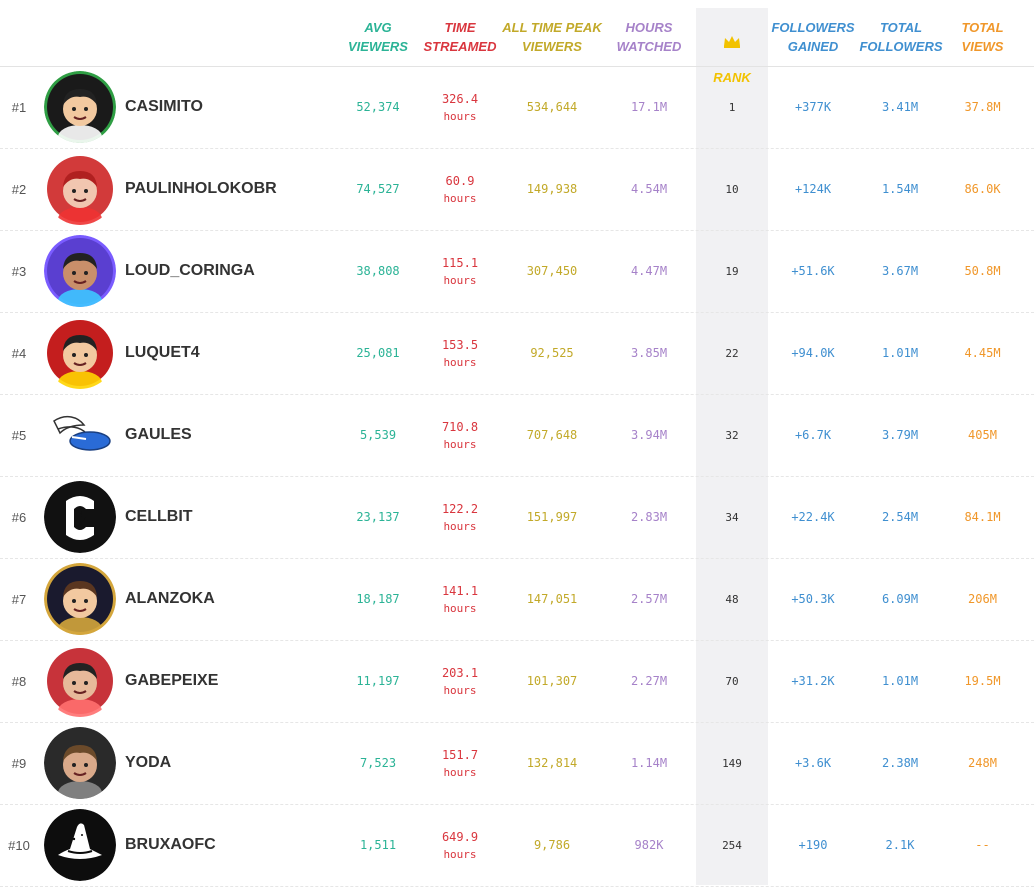 Image resolution: width=1034 pixels, height=887 pixels. Describe the element at coordinates (80, 107) in the screenshot. I see `casimito-avatar` at that location.